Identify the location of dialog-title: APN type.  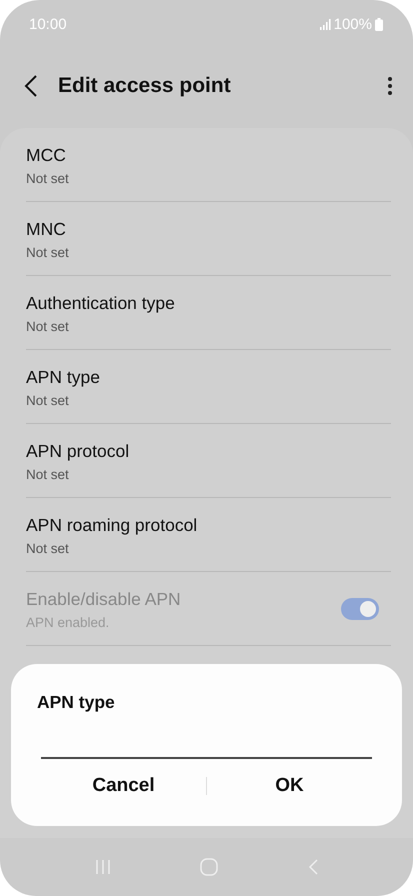
(76, 702).